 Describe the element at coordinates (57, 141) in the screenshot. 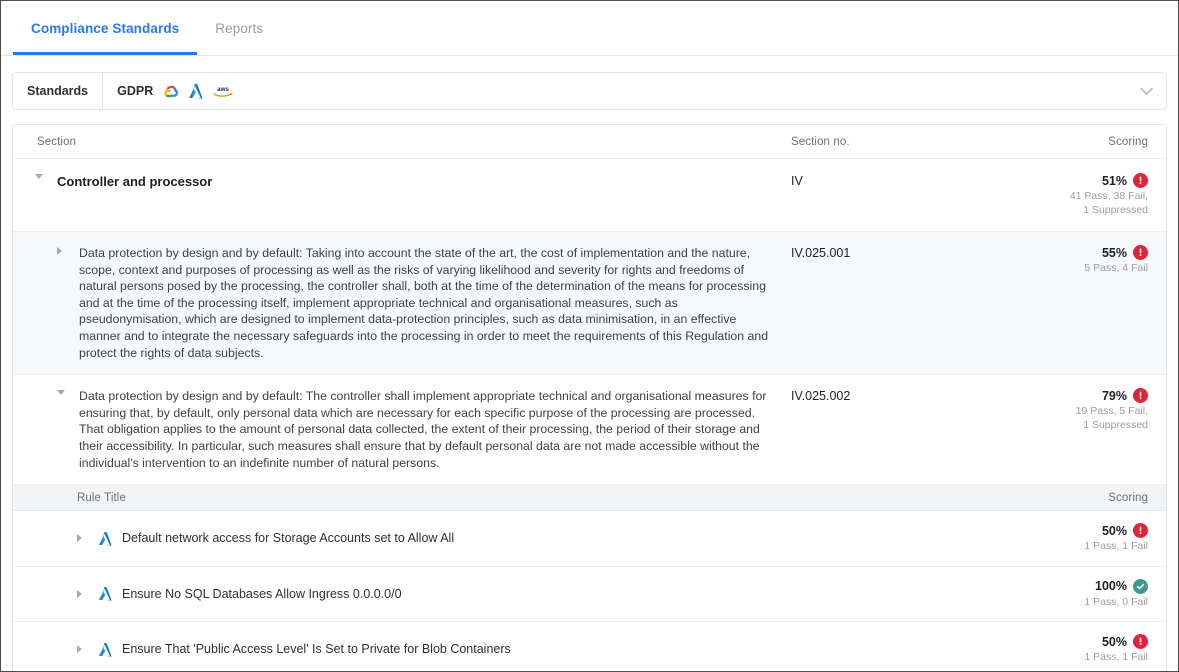

I see `column-header-section: Section` at that location.